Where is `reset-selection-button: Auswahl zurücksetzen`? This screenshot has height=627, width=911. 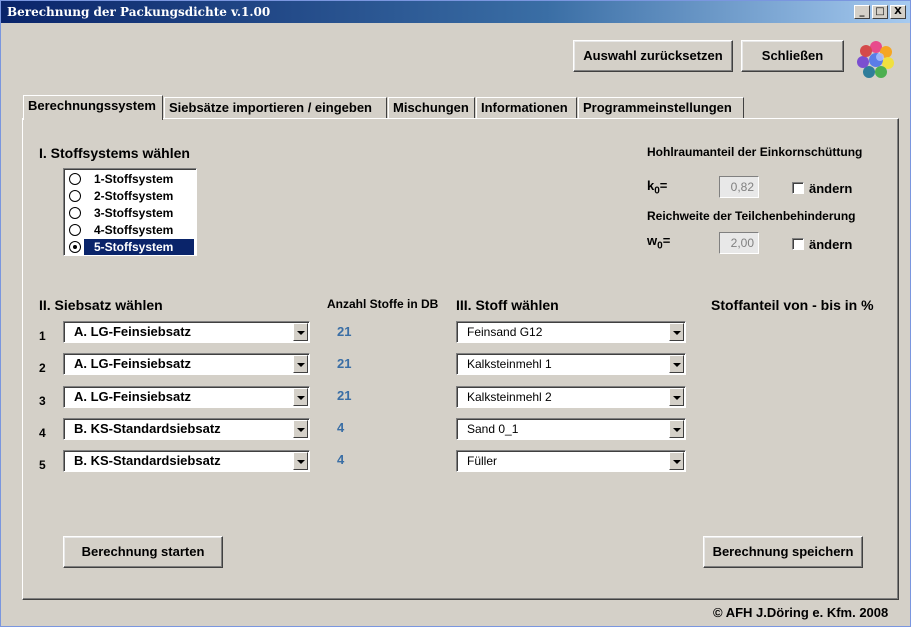
reset-selection-button: Auswahl zurücksetzen is located at coordinates (653, 56).